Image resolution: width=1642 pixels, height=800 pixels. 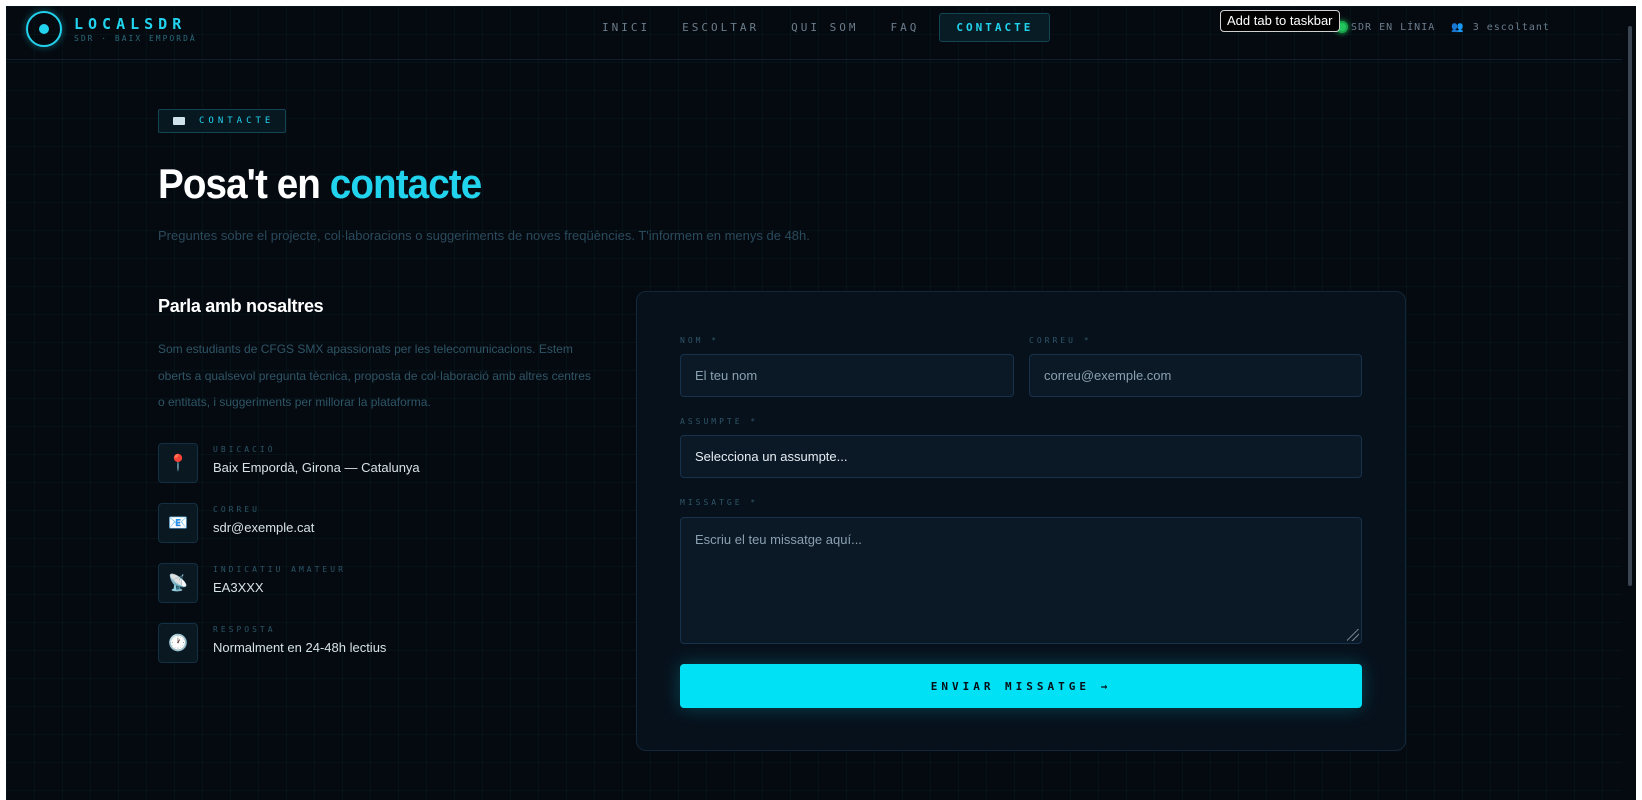 I want to click on envelope-icon, so click(x=179, y=121).